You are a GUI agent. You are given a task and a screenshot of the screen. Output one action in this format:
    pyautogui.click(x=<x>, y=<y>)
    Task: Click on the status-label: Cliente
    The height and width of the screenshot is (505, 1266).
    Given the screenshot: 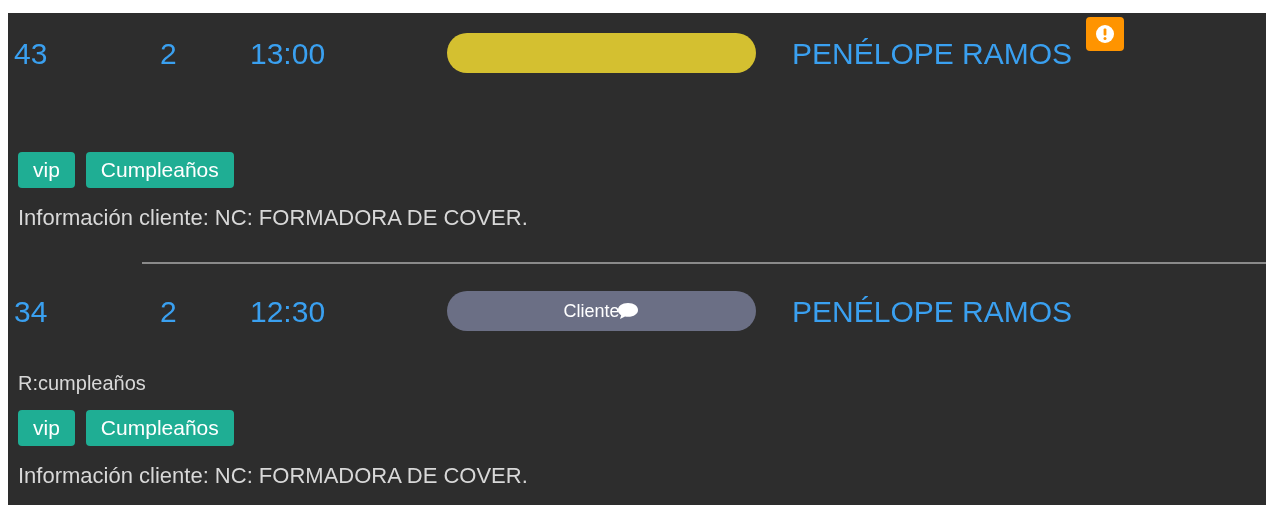 What is the action you would take?
    pyautogui.click(x=591, y=311)
    